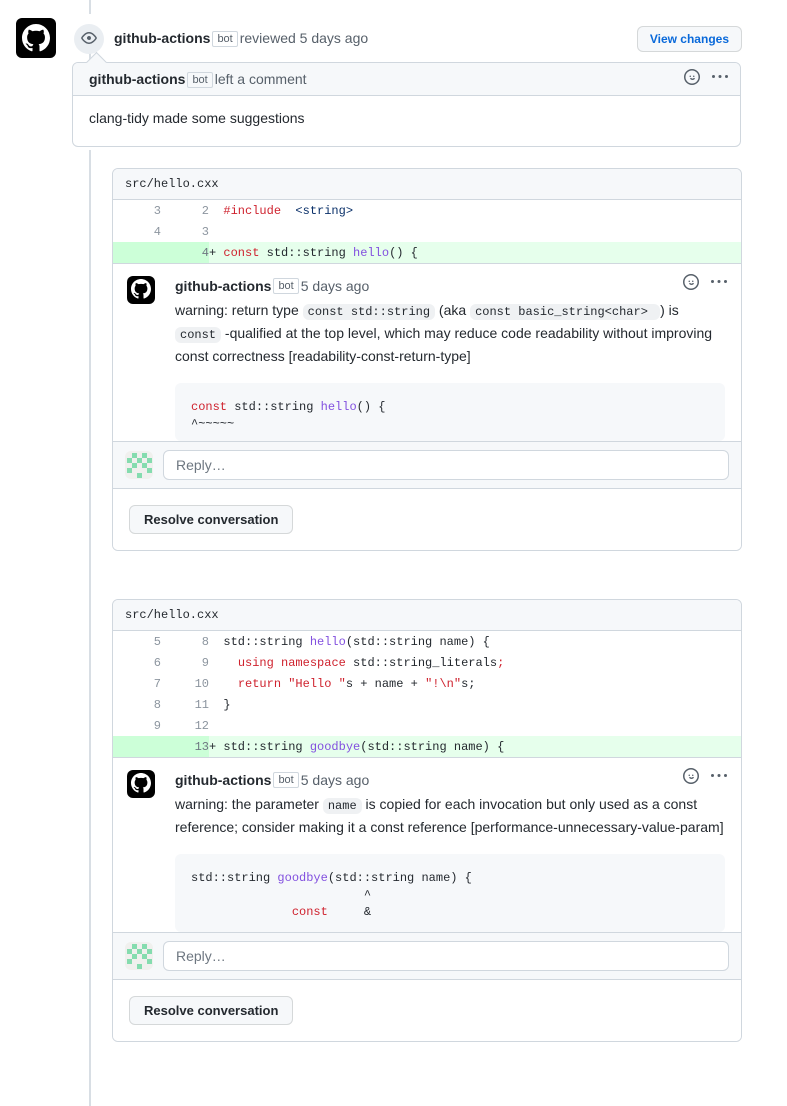  What do you see at coordinates (689, 39) in the screenshot?
I see `view-changes-button: View changes` at bounding box center [689, 39].